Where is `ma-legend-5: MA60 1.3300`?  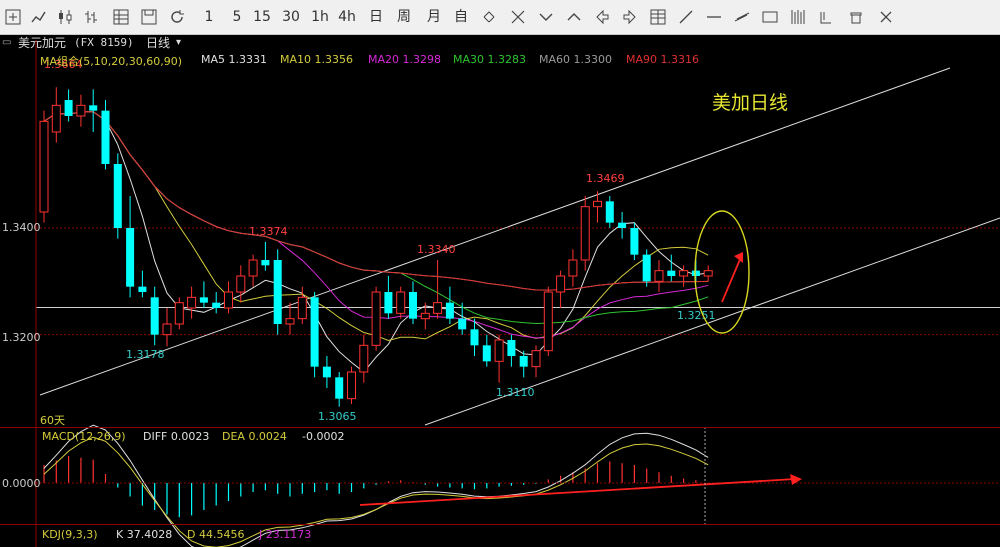
ma-legend-5: MA60 1.3300 is located at coordinates (575, 59).